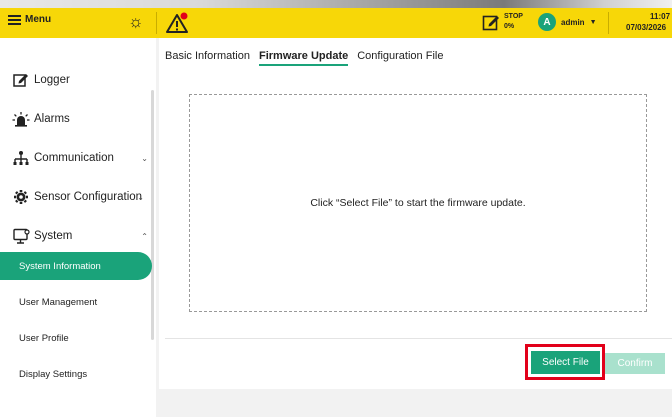 The image size is (672, 417). I want to click on sidebar-item-label: Sensor Configuration, so click(88, 197).